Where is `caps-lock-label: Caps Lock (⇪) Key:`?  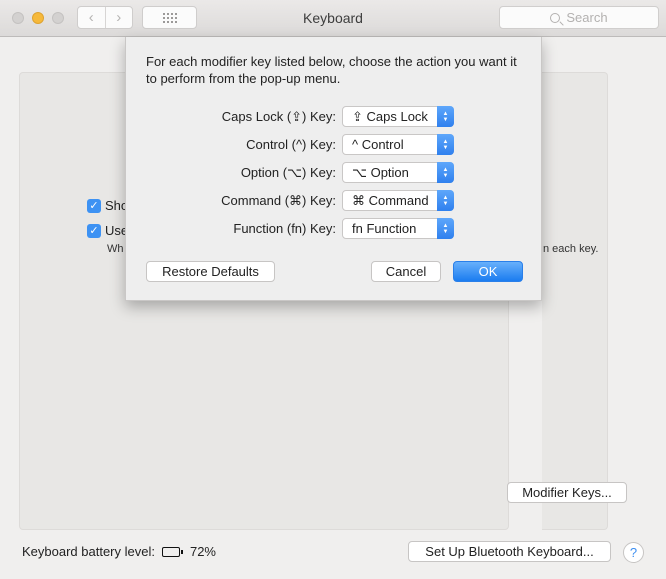 caps-lock-label: Caps Lock (⇪) Key: is located at coordinates (278, 116).